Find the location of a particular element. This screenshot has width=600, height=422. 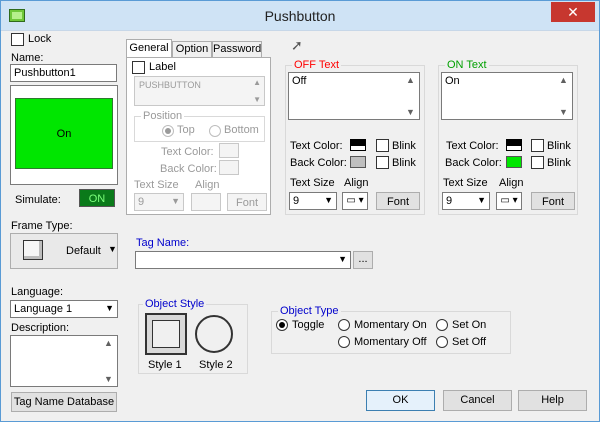

off-text-color-swatch is located at coordinates (358, 145).